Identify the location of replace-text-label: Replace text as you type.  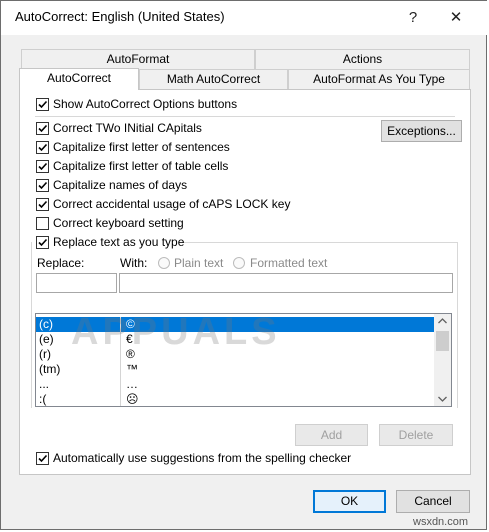
(119, 242).